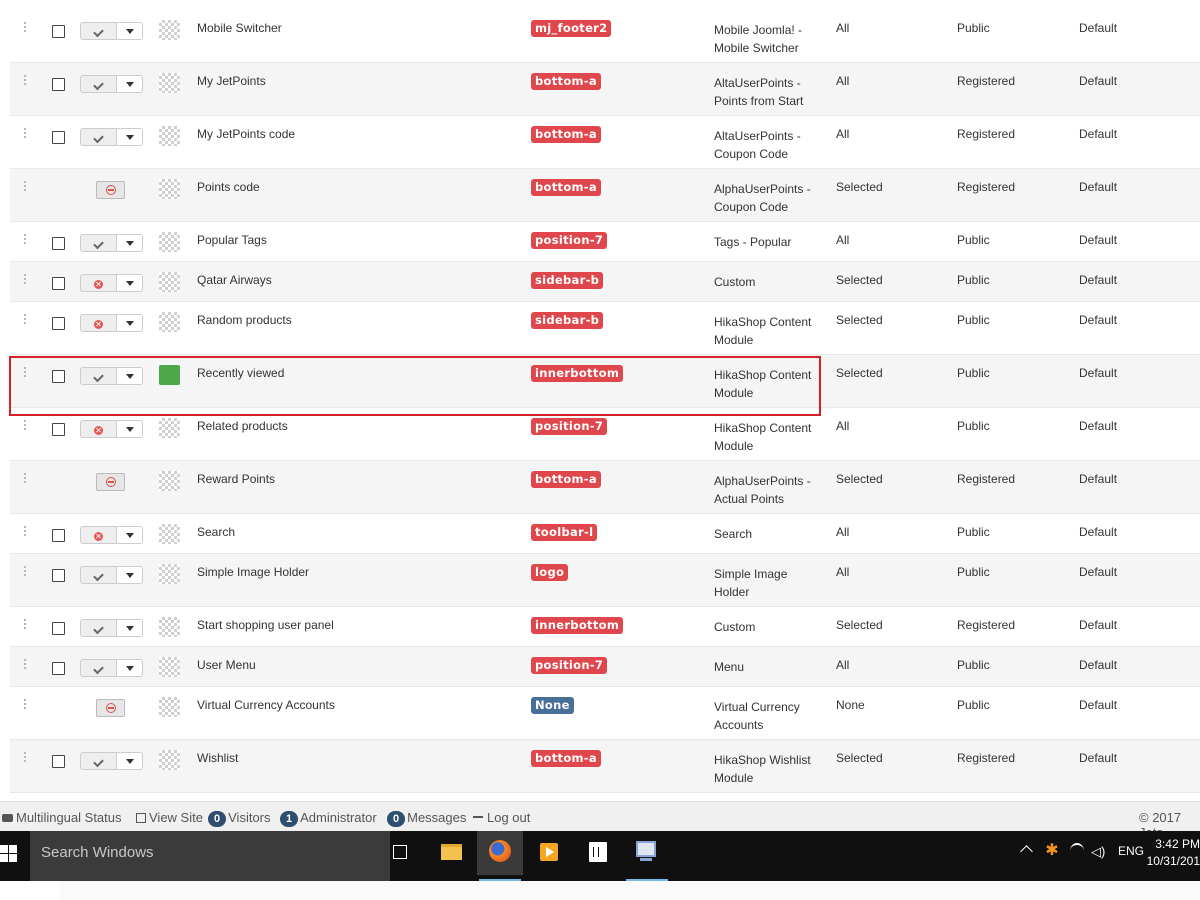  Describe the element at coordinates (500, 856) in the screenshot. I see `firefox-icon` at that location.